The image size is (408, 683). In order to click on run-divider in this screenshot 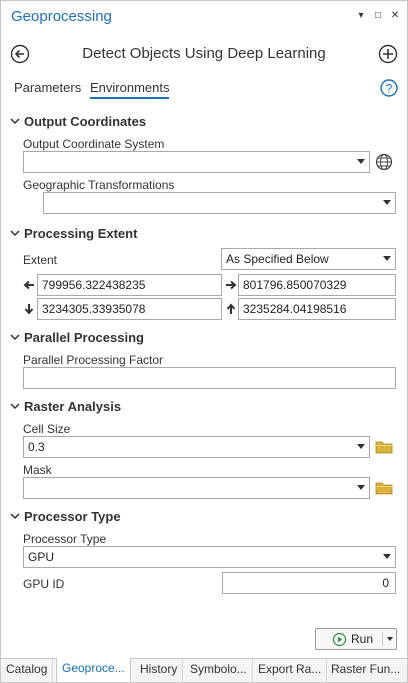, I will do `click(382, 639)`.